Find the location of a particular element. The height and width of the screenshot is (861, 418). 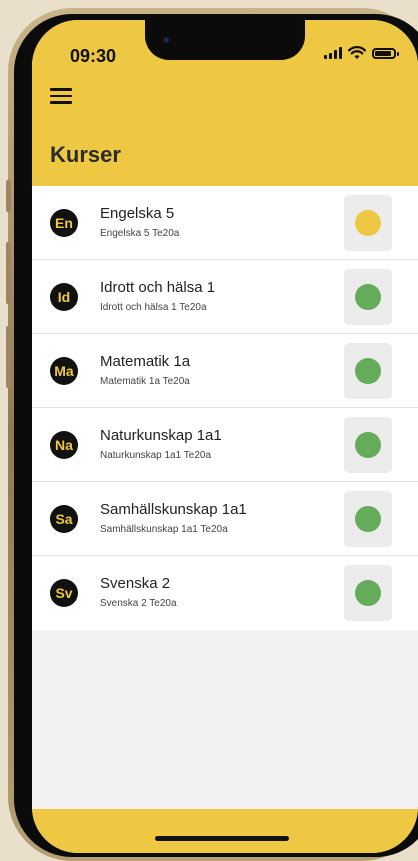

app-footer is located at coordinates (225, 831).